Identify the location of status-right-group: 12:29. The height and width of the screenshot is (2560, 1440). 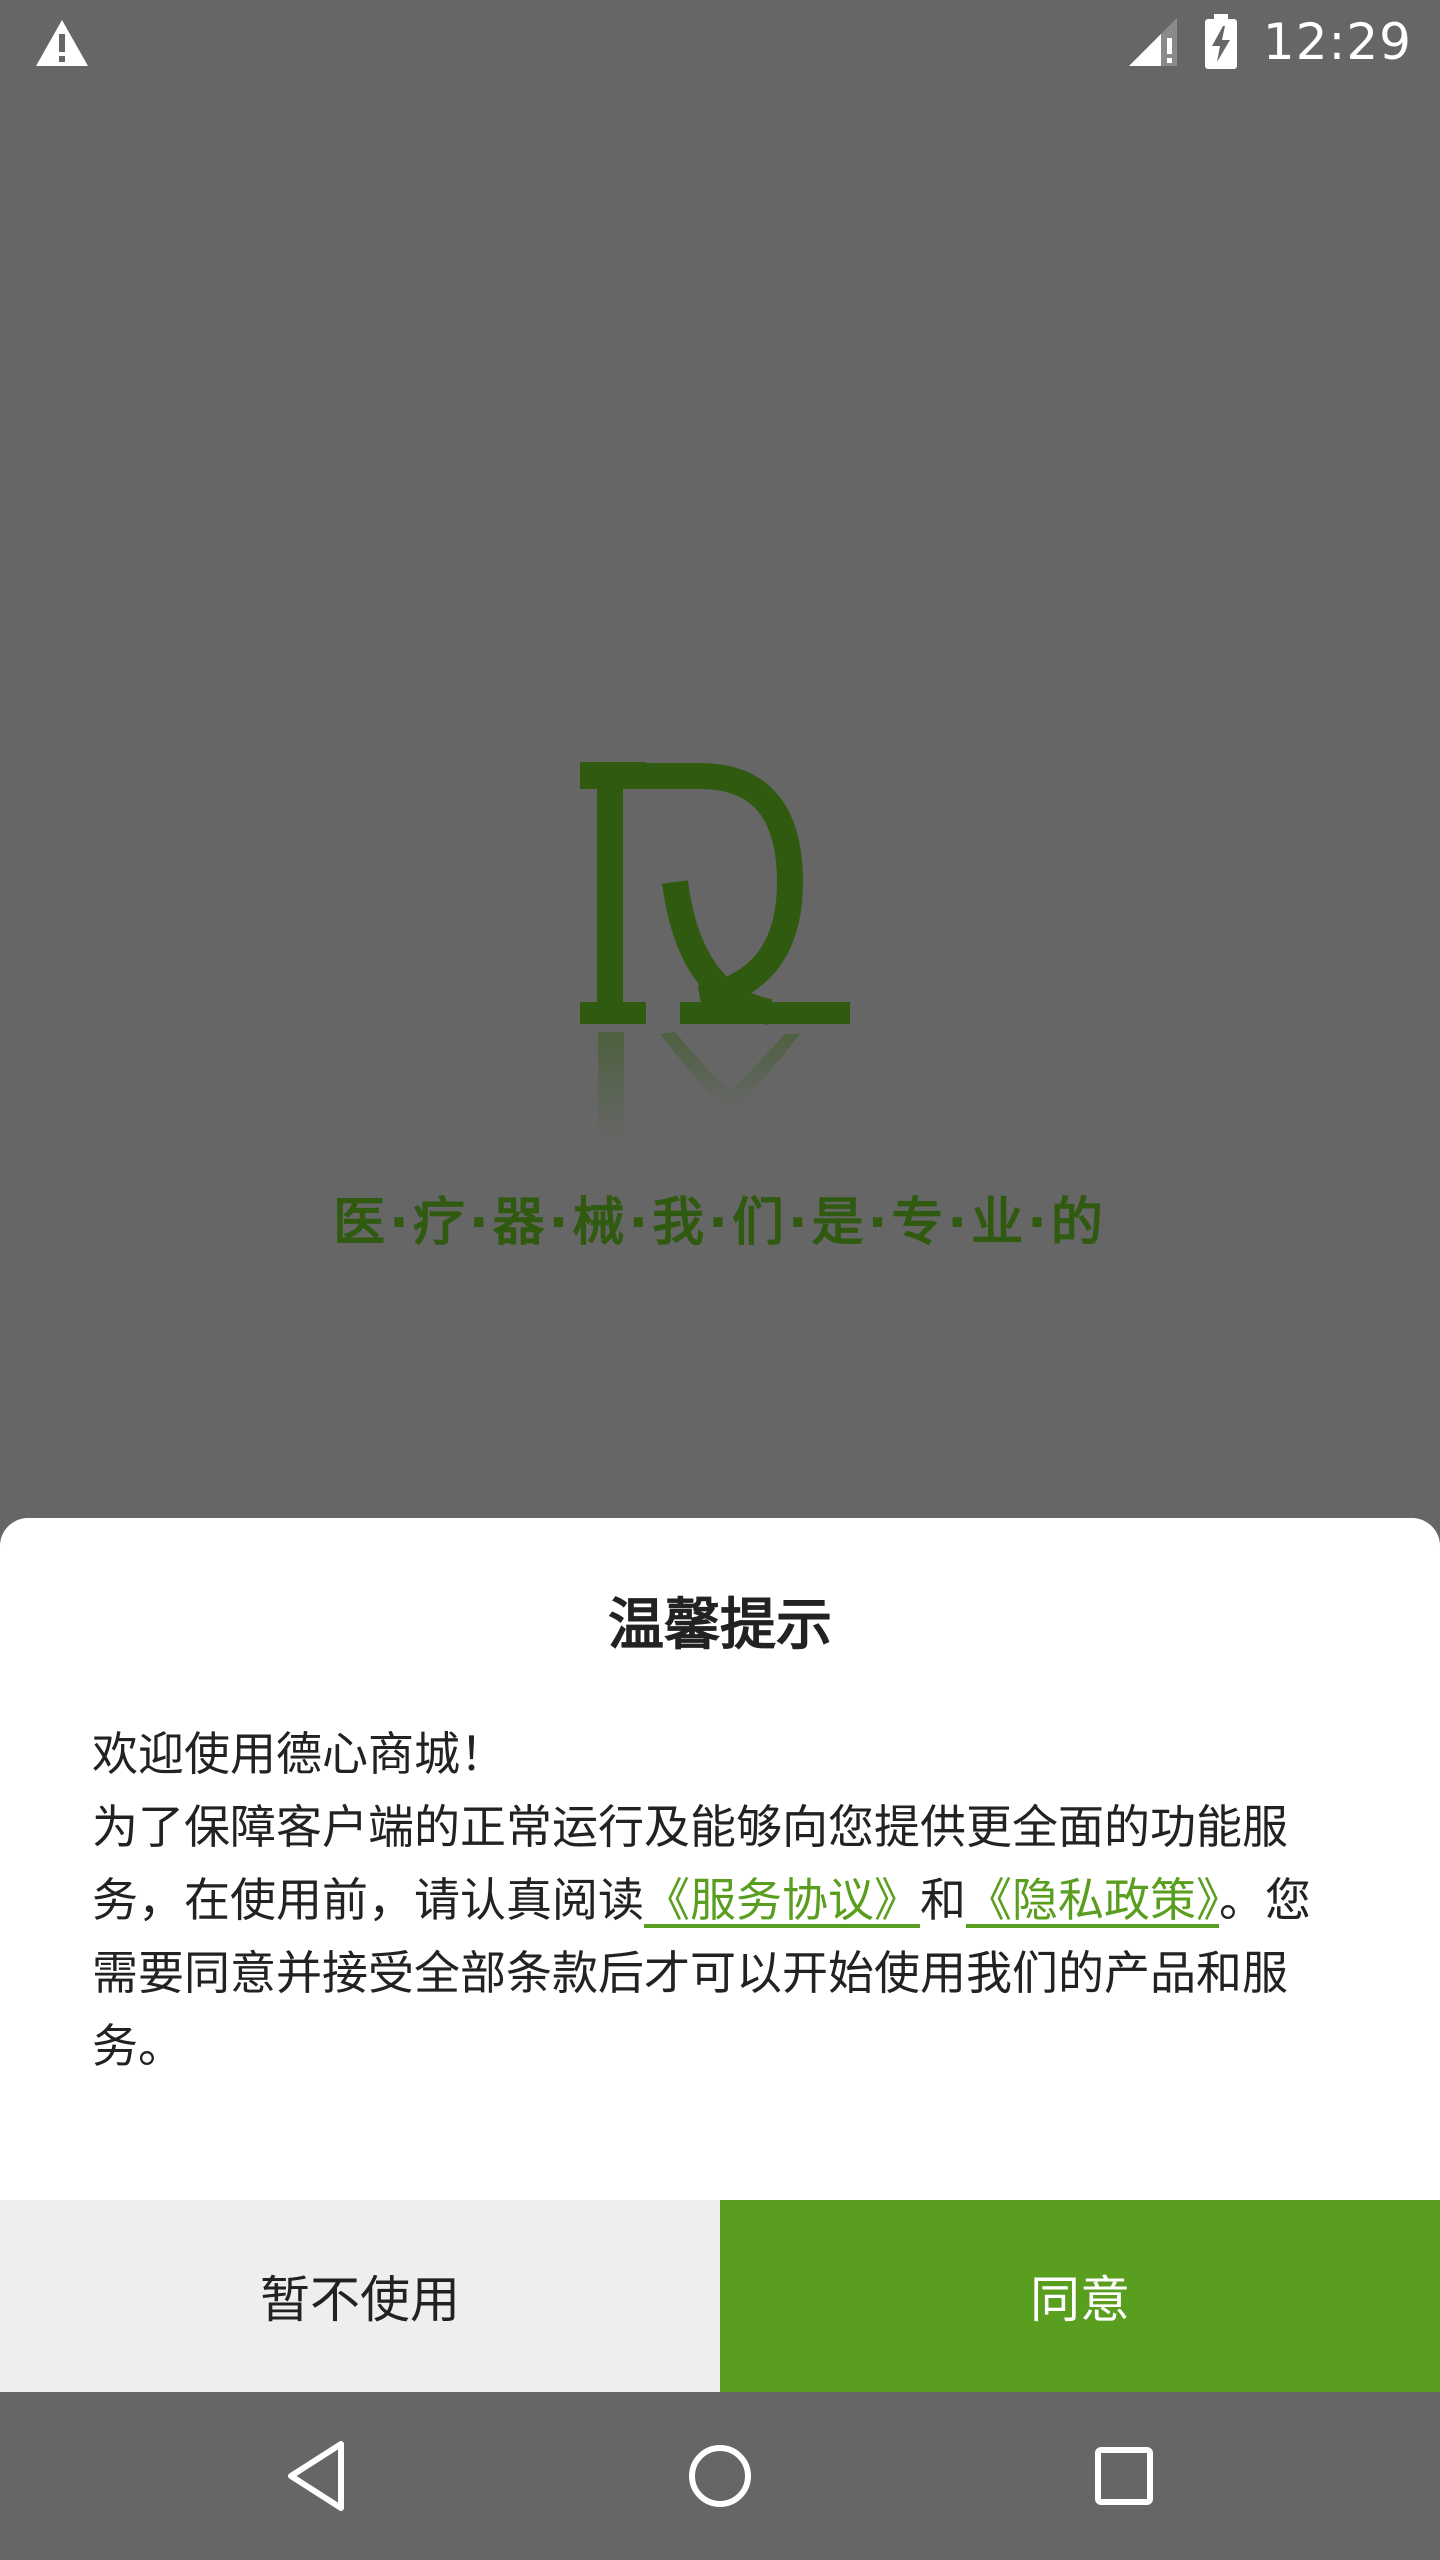
(1269, 42).